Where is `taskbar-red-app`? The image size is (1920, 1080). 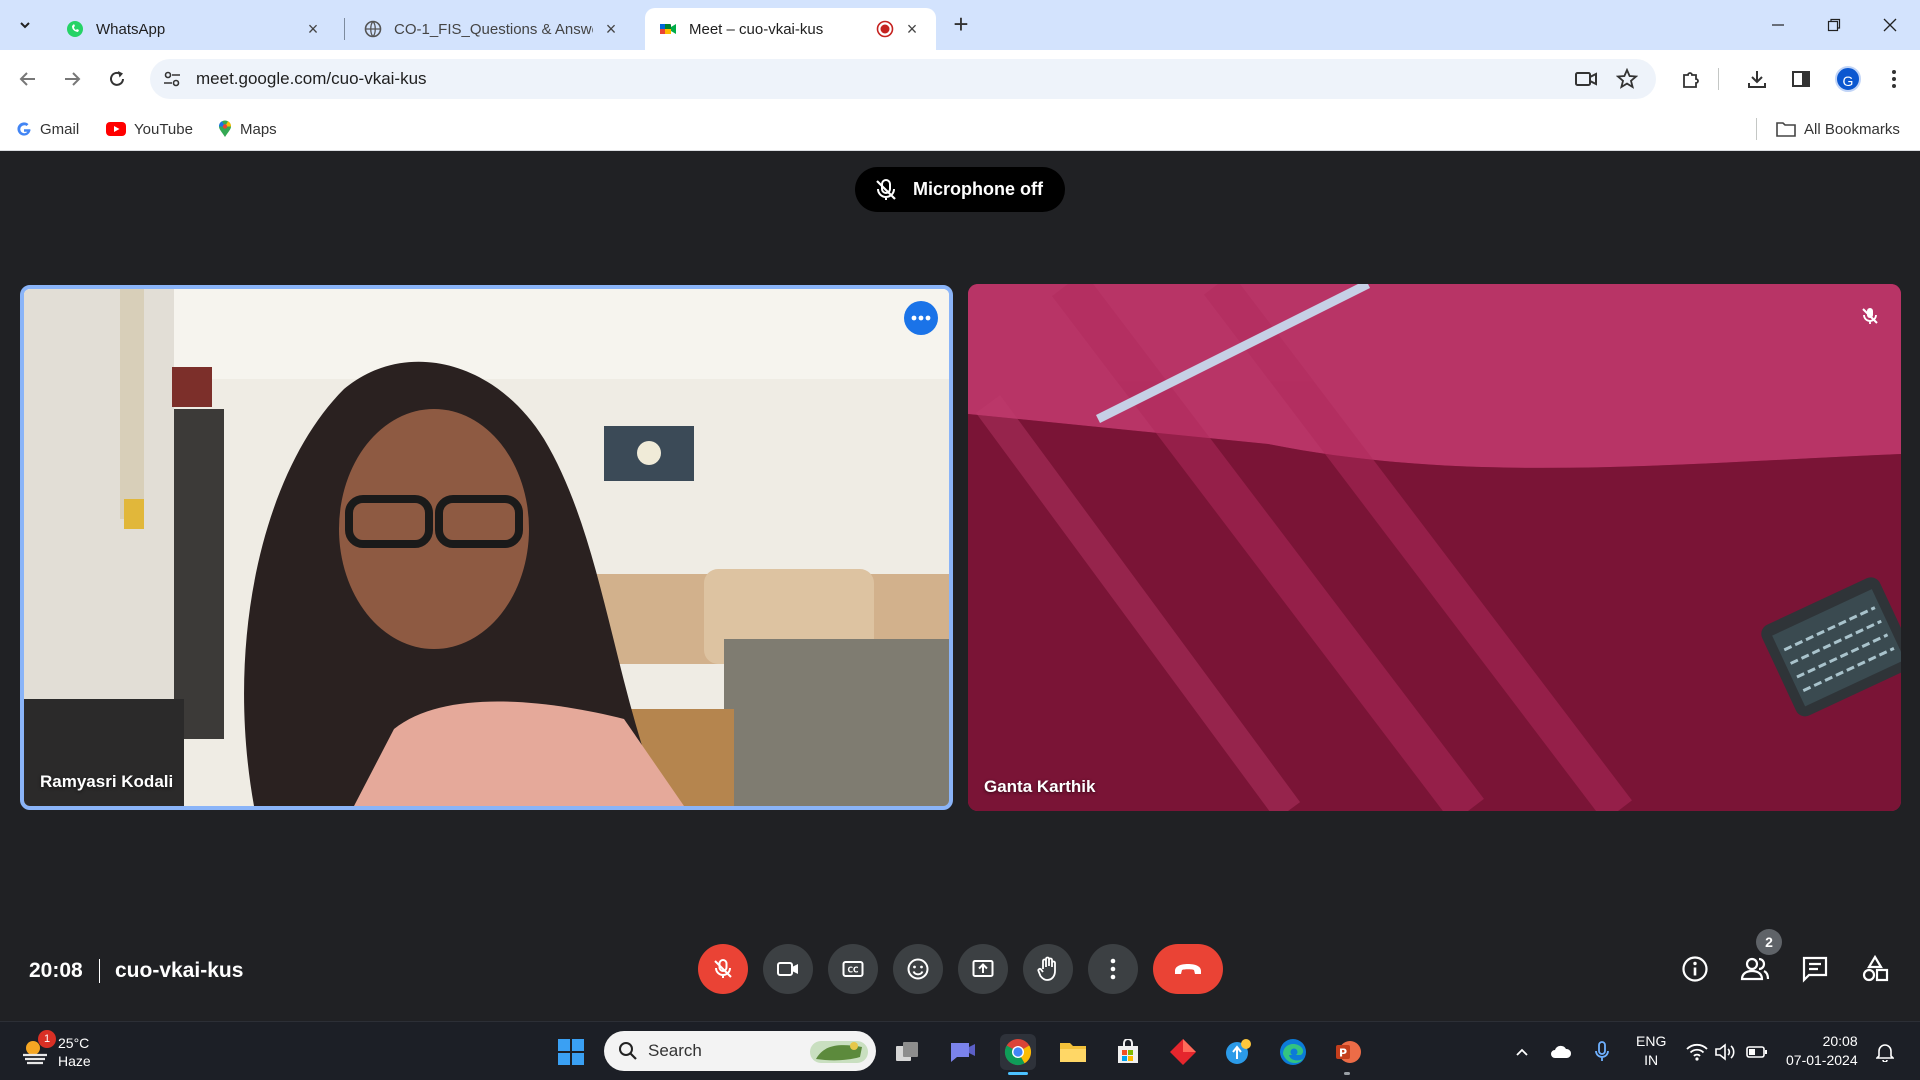
taskbar-red-app is located at coordinates (1183, 1052).